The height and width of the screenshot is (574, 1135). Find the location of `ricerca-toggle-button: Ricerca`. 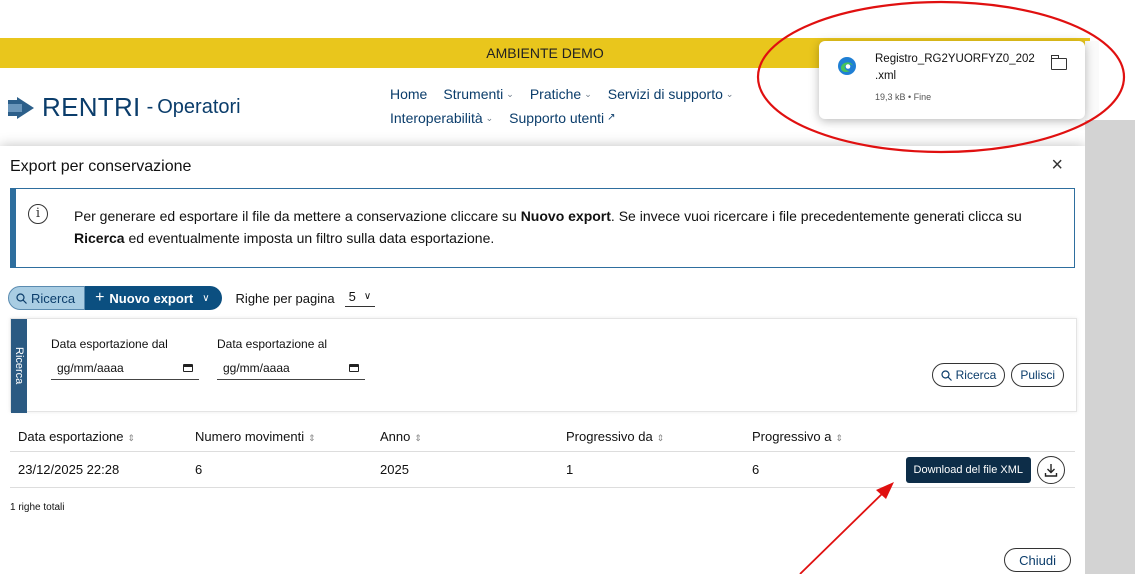

ricerca-toggle-button: Ricerca is located at coordinates (47, 298).